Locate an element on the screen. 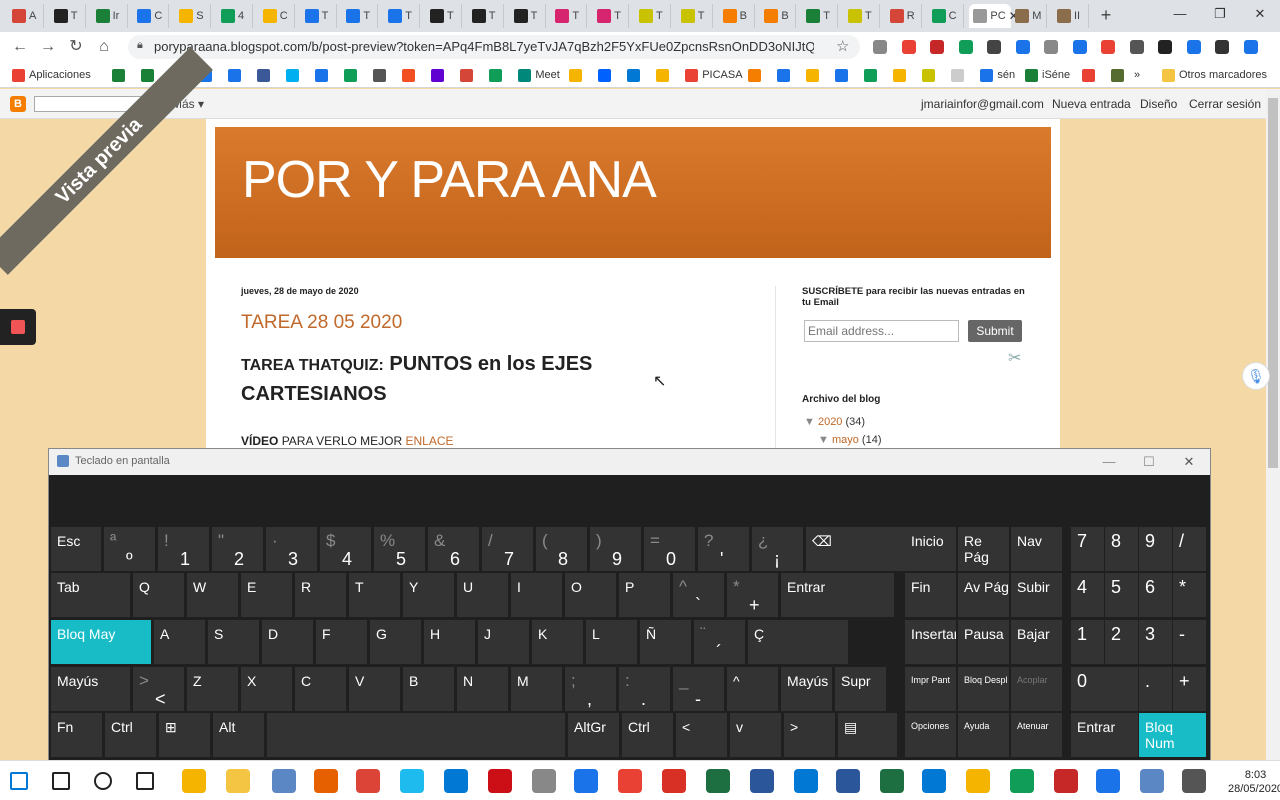 The width and height of the screenshot is (1280, 800). app4-icon is located at coordinates (1152, 781).